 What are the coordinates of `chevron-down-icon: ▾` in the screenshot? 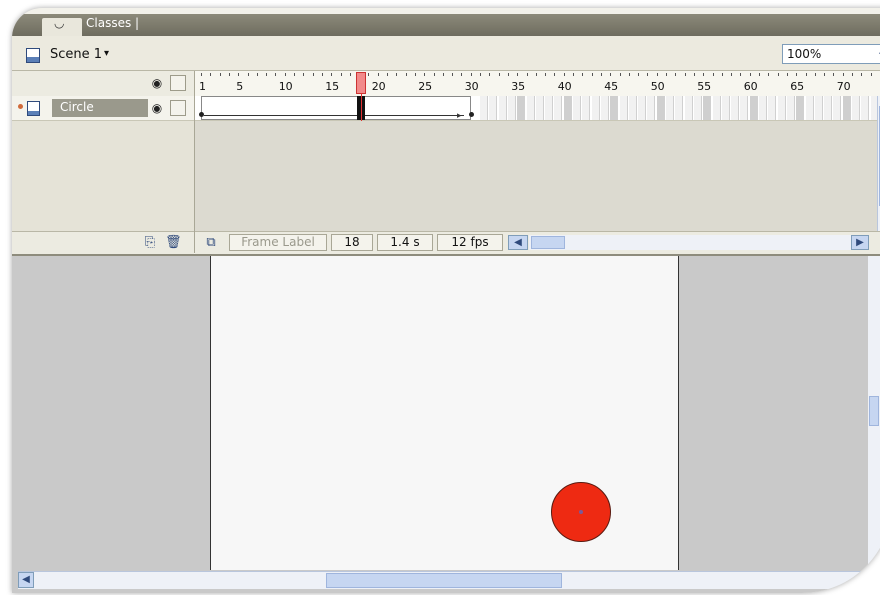 It's located at (106, 53).